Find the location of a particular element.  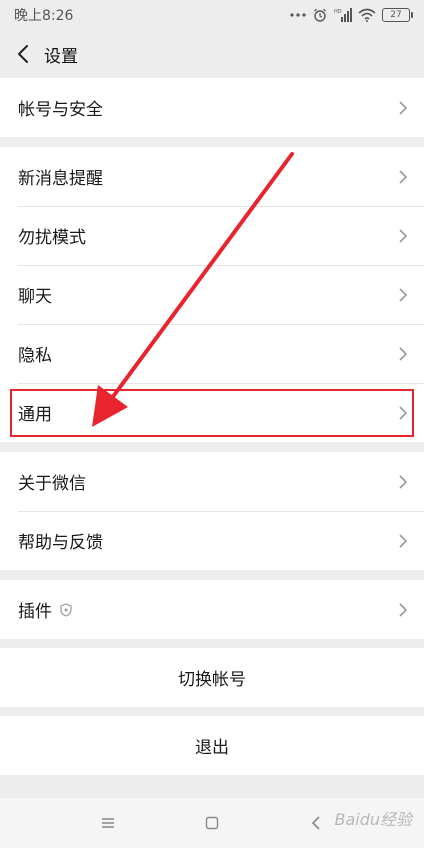

settings-item-label: 帐号与安全 is located at coordinates (60, 110).